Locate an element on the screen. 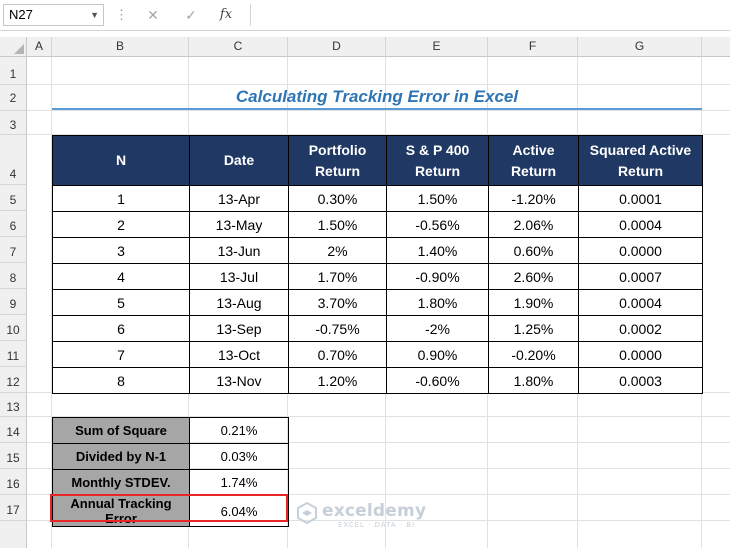 This screenshot has width=730, height=548. cell-sp400-return: 0.90% is located at coordinates (437, 354).